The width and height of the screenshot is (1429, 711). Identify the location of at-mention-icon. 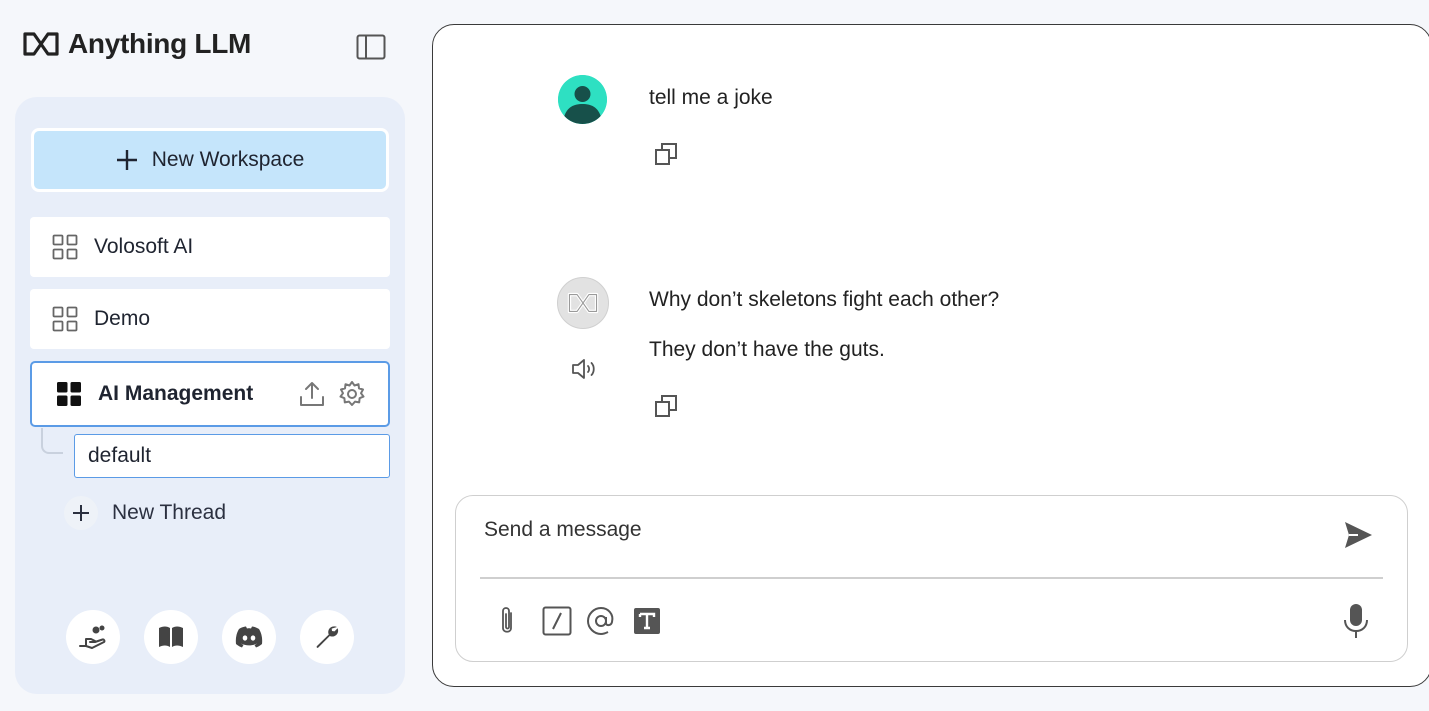
(600, 621).